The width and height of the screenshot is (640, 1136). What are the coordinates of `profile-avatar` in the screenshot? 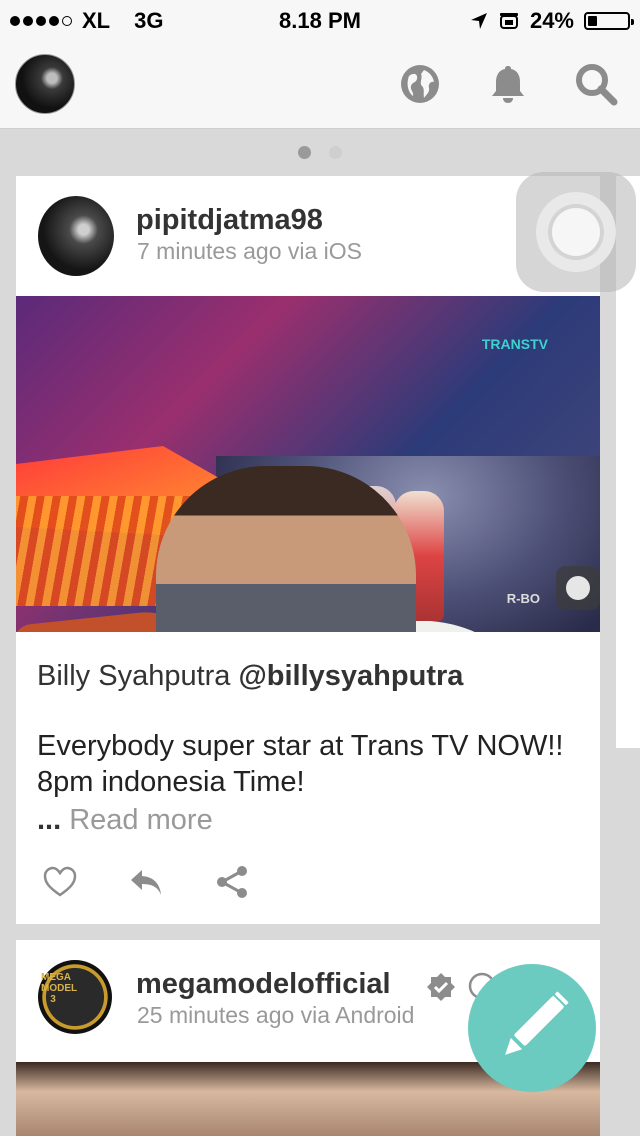 It's located at (45, 84).